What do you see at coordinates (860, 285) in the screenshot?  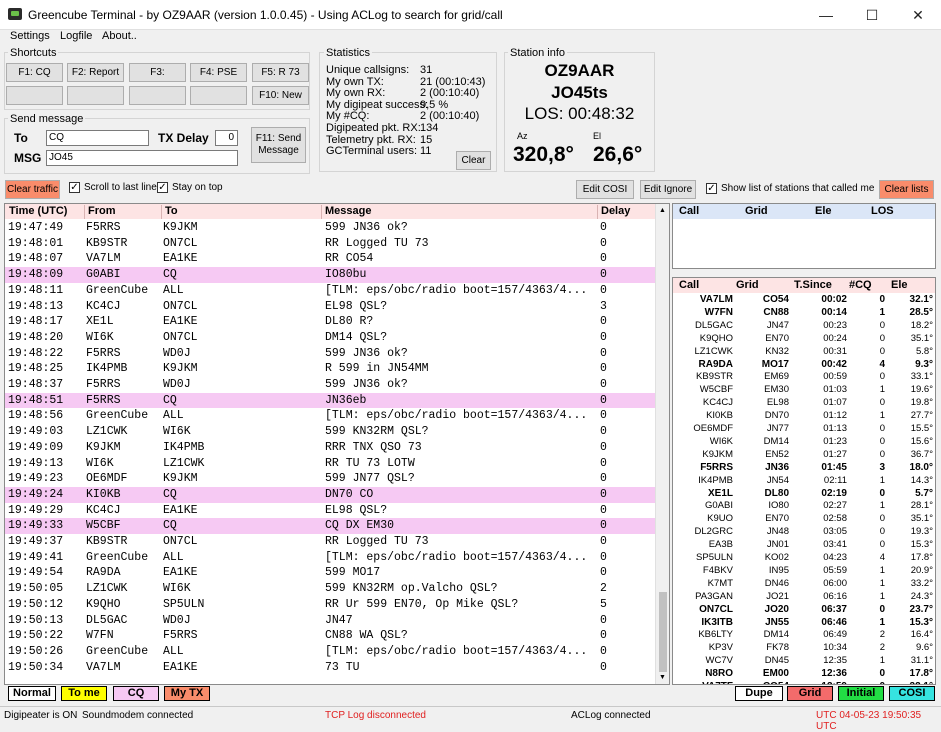 I see `called-col-cq: #CQ` at bounding box center [860, 285].